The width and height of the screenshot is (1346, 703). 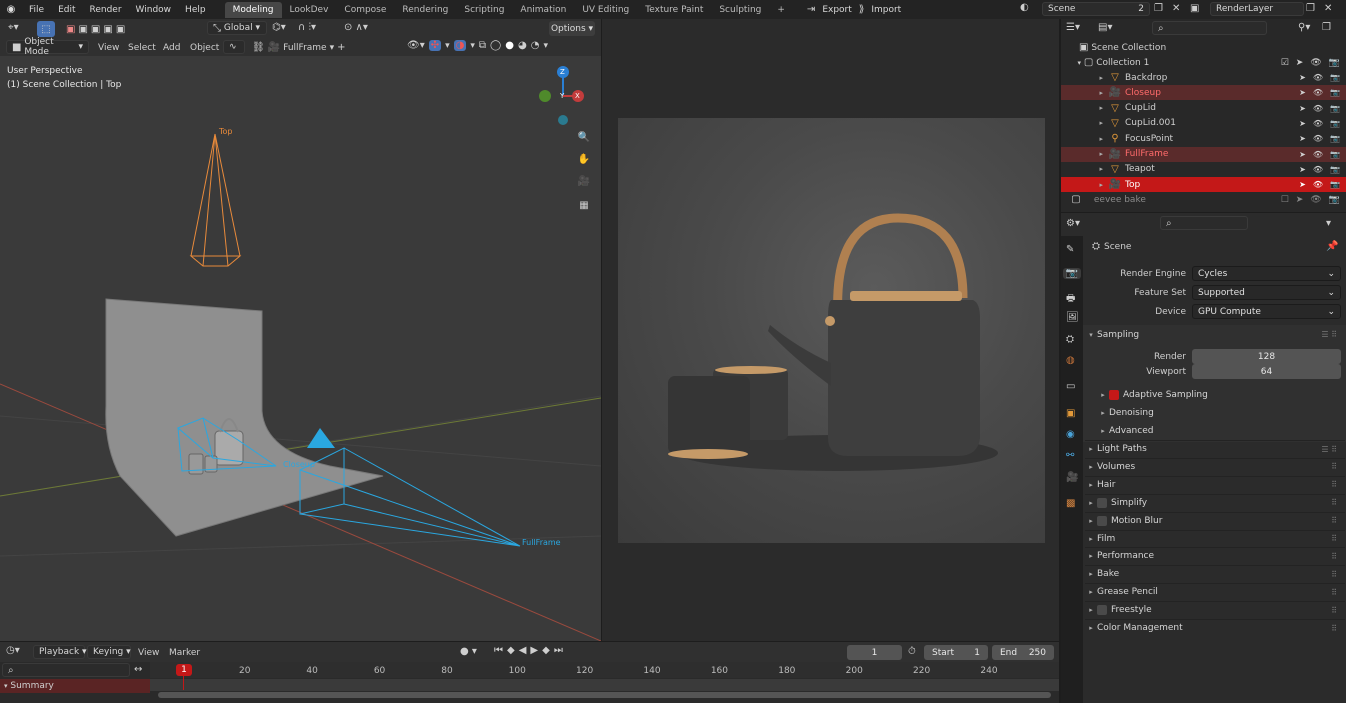 I want to click on pan-hand-icon: ✋, so click(x=584, y=159).